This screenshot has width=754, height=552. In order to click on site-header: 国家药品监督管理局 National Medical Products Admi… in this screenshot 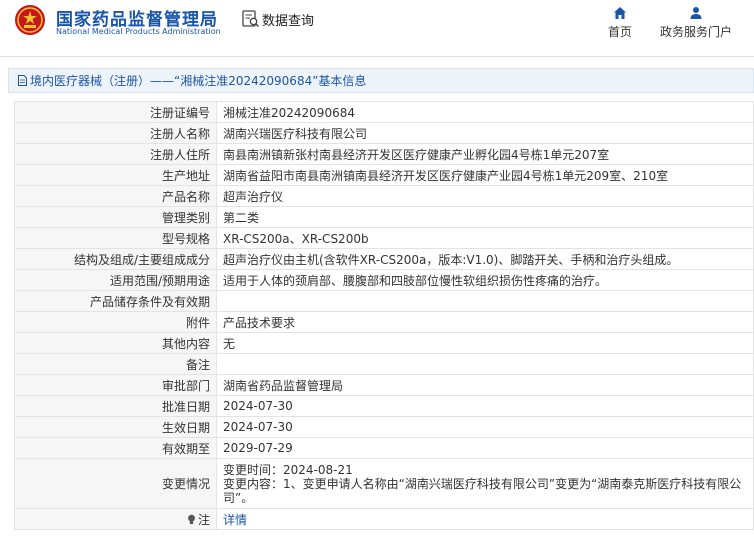, I will do `click(377, 26)`.